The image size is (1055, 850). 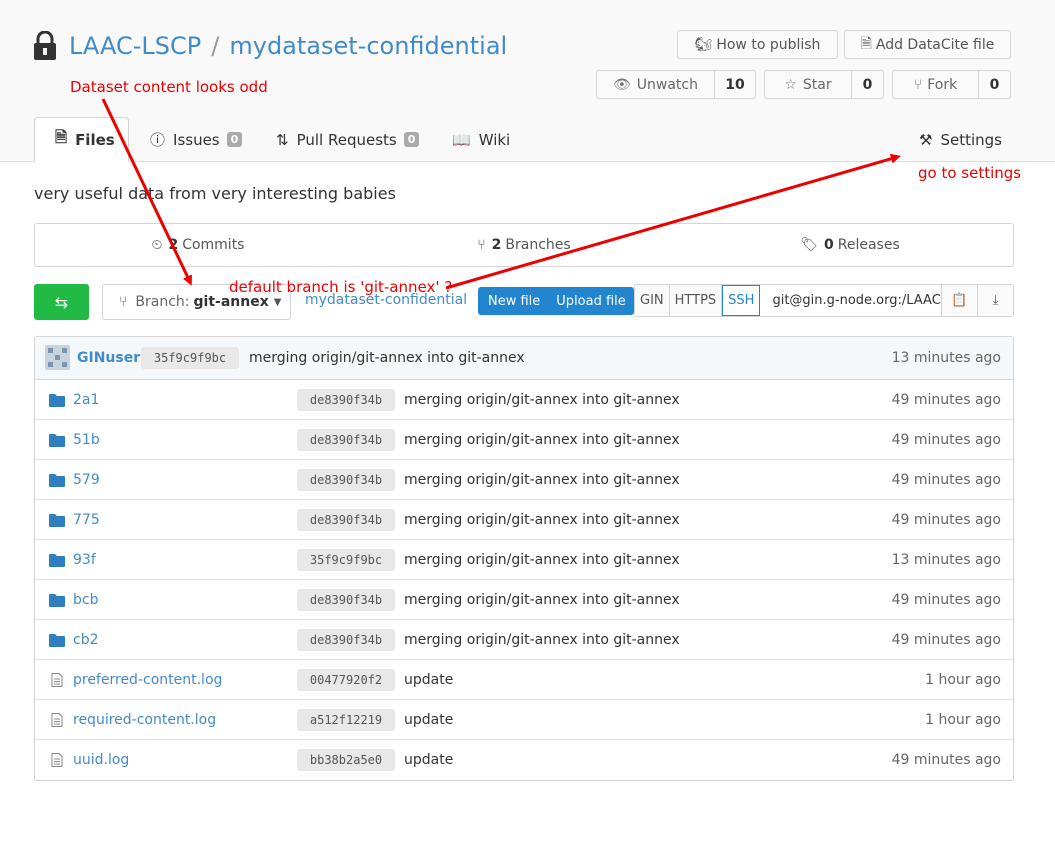 What do you see at coordinates (735, 84) in the screenshot?
I see `watch-count: 10` at bounding box center [735, 84].